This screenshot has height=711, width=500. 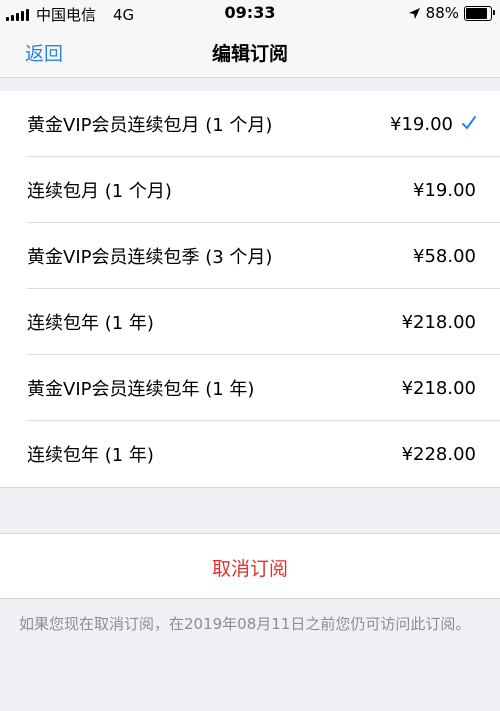 I want to click on back-button: 返回, so click(x=44, y=52).